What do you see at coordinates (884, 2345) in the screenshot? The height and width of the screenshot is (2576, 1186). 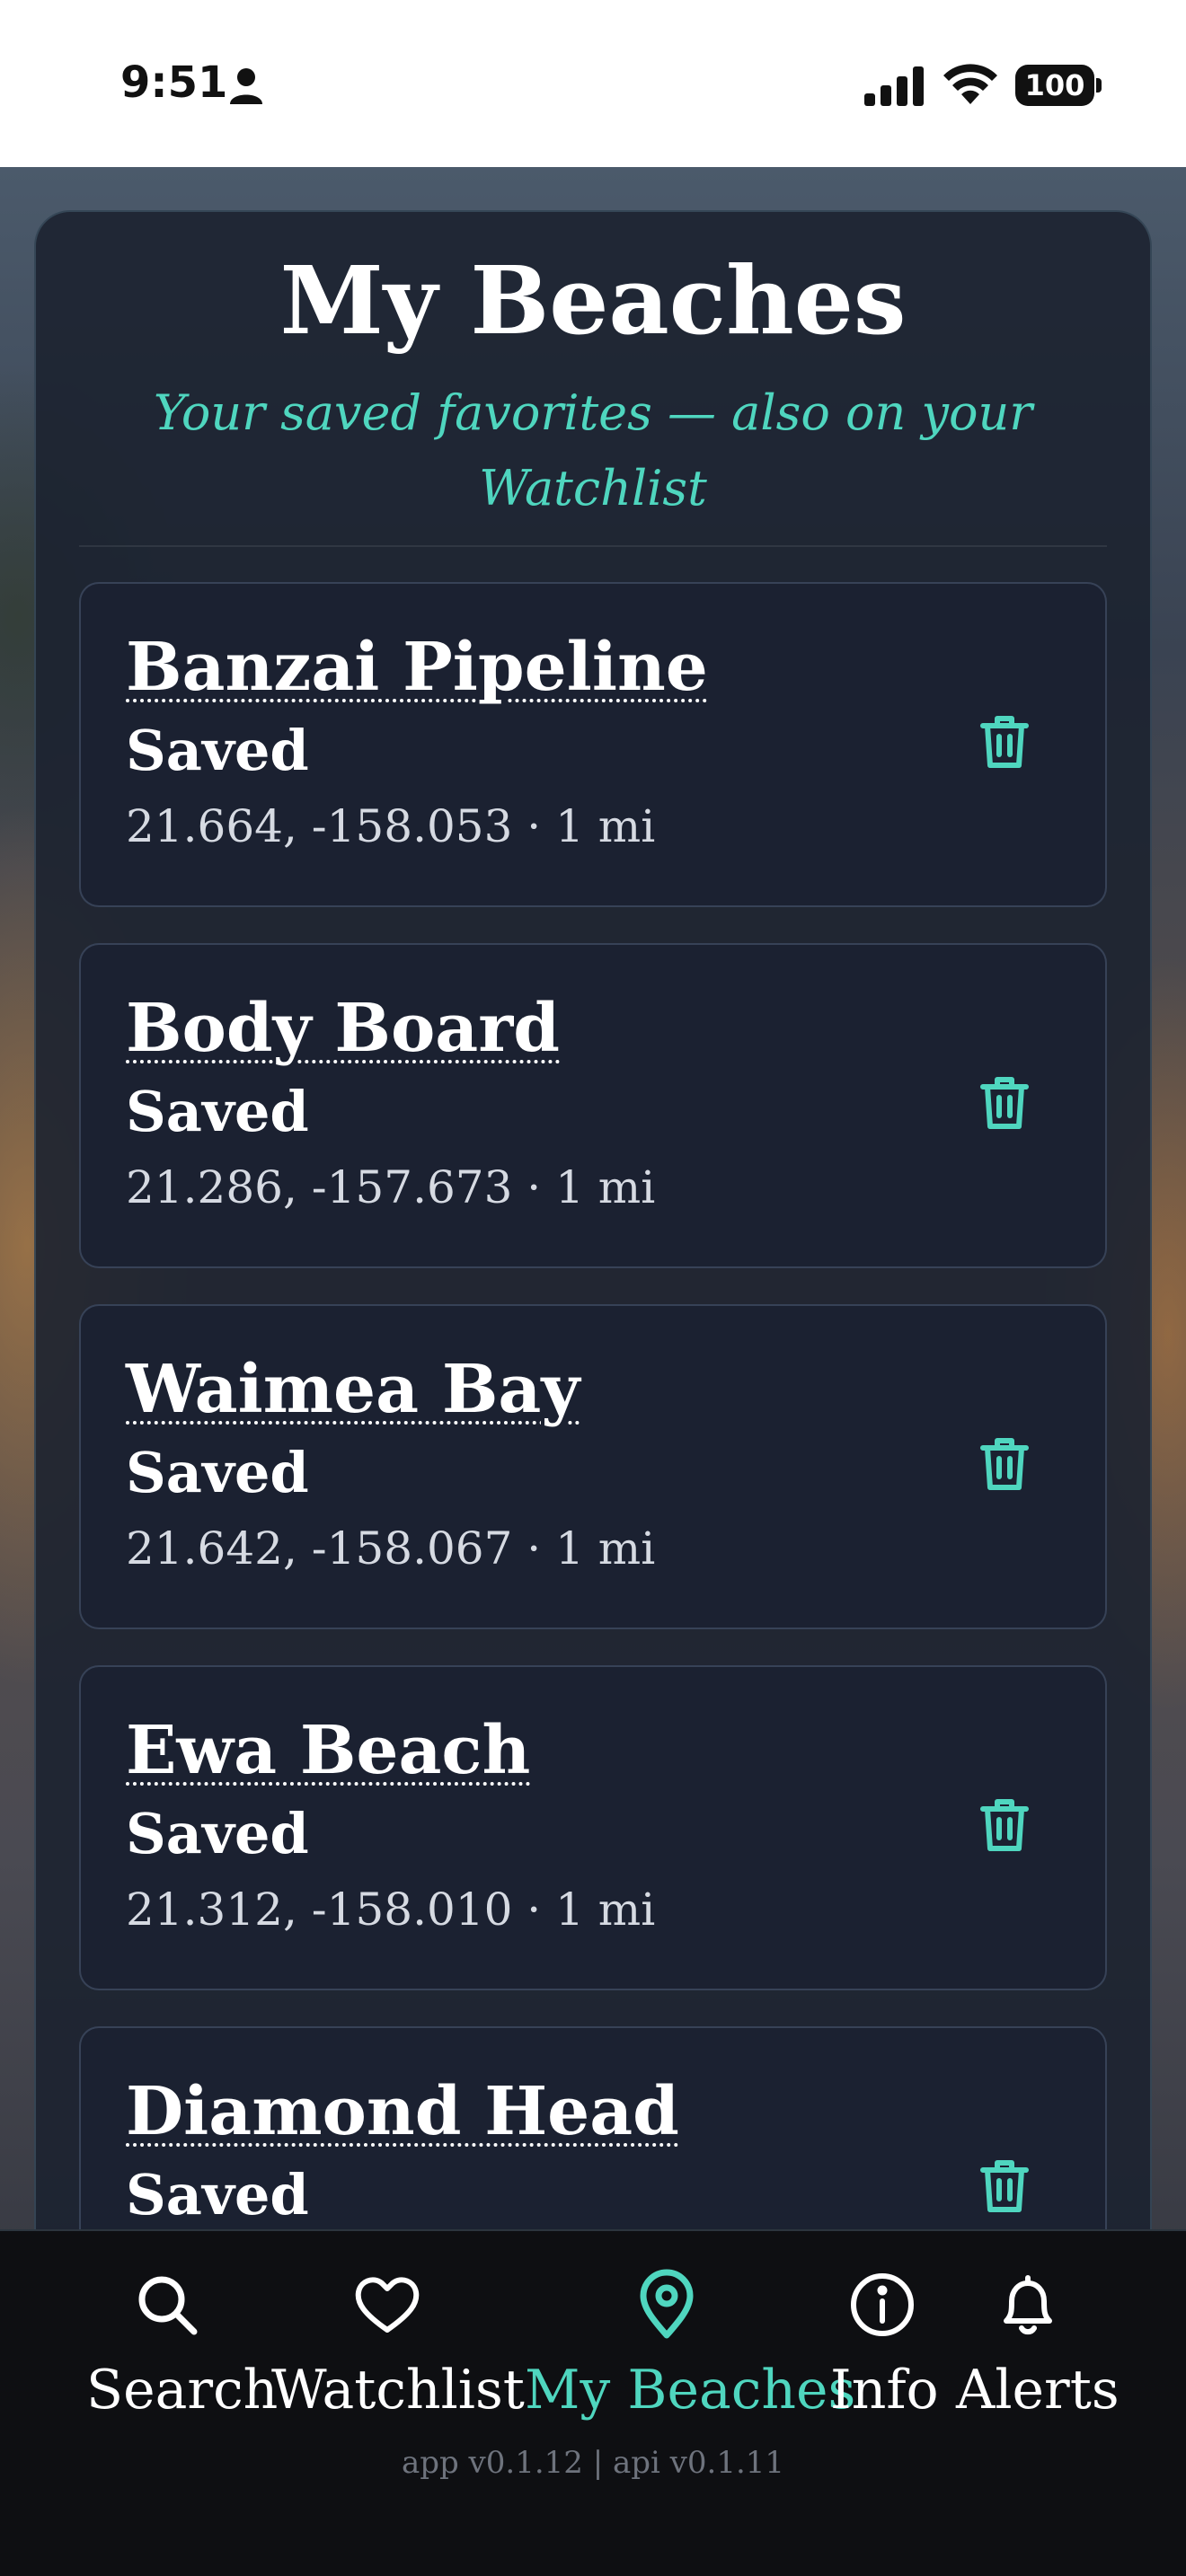 I see `nav-info: Info` at bounding box center [884, 2345].